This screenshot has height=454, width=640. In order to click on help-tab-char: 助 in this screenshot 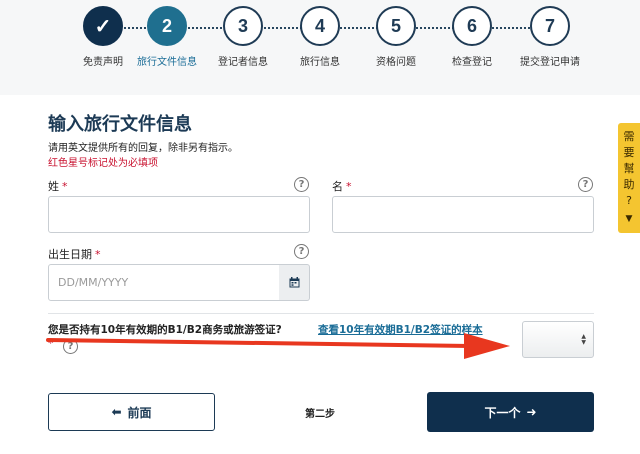, I will do `click(629, 184)`.